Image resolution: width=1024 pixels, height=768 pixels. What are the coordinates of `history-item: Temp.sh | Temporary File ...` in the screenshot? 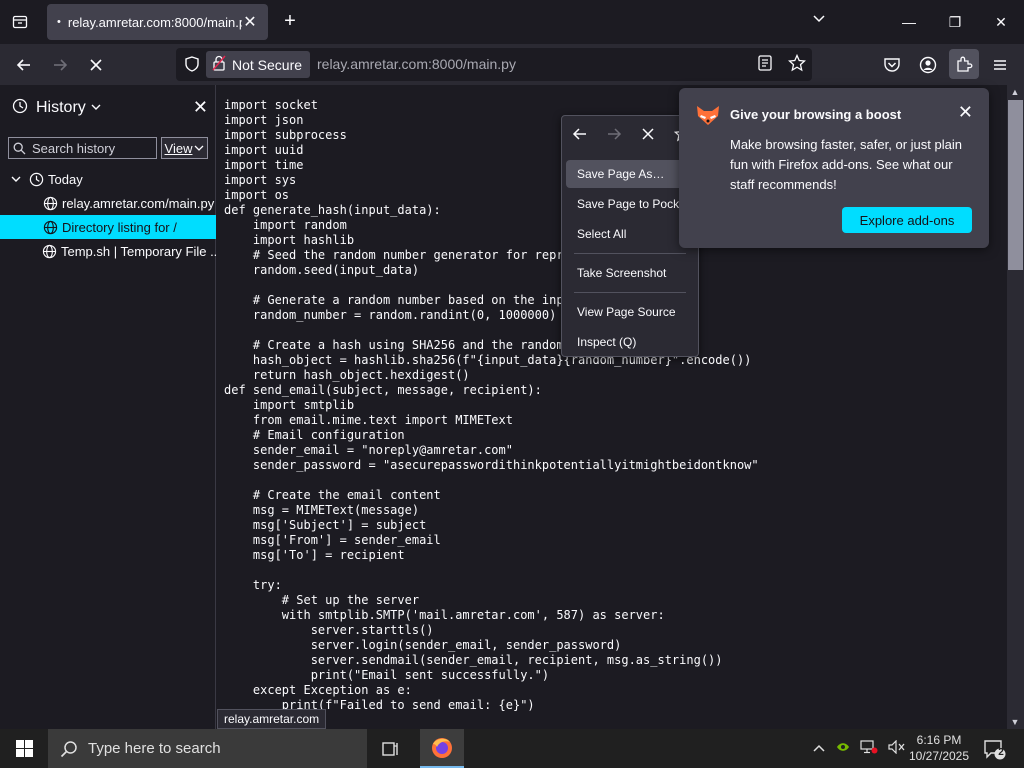 It's located at (108, 251).